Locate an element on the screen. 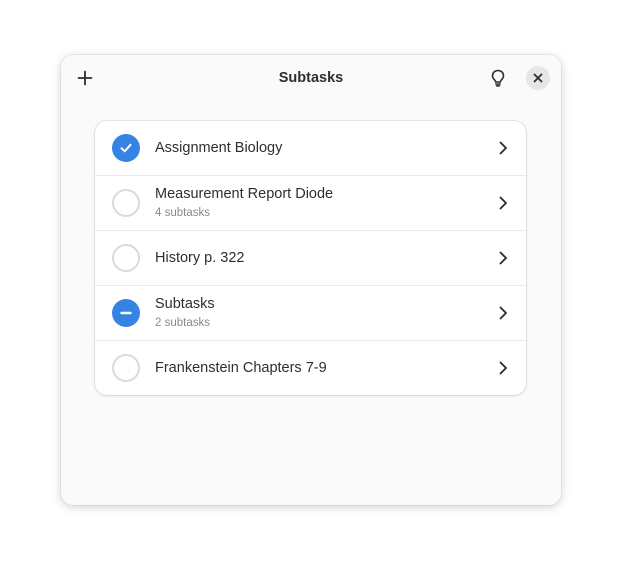  task-text: Measurement Report Diode 4 subtasks is located at coordinates (244, 203).